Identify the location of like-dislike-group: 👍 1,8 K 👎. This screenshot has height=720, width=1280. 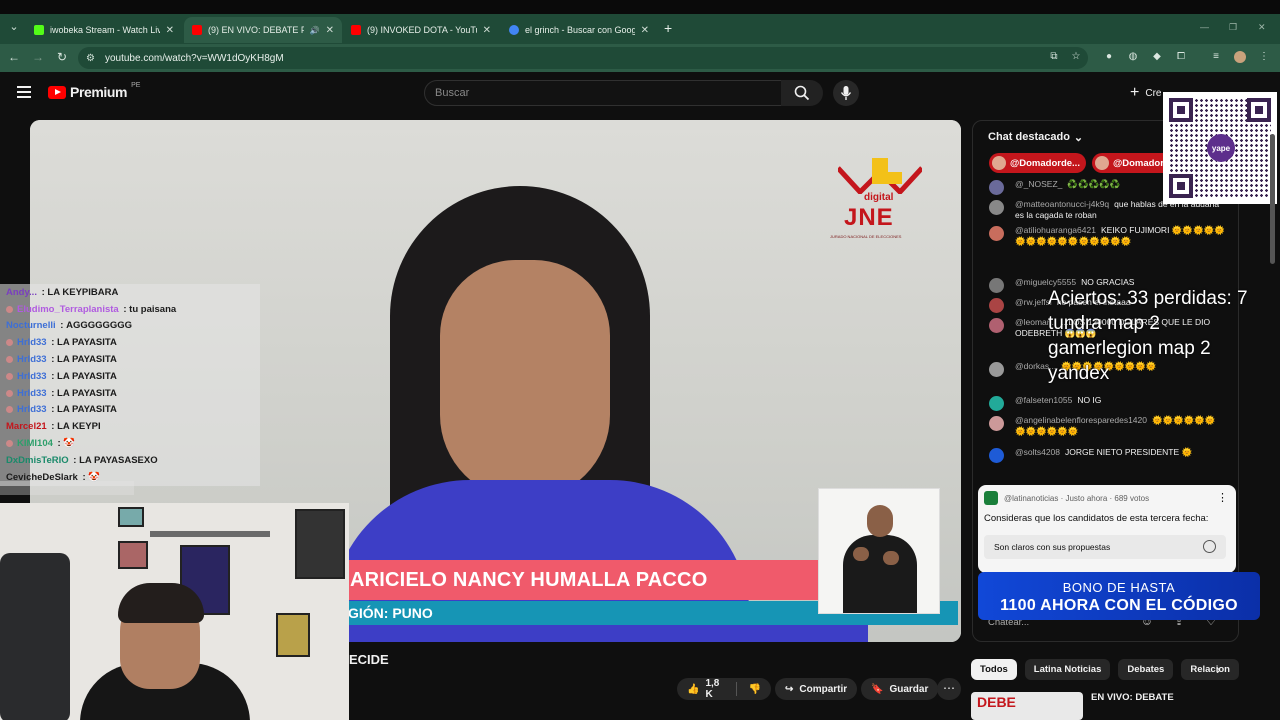
(724, 689).